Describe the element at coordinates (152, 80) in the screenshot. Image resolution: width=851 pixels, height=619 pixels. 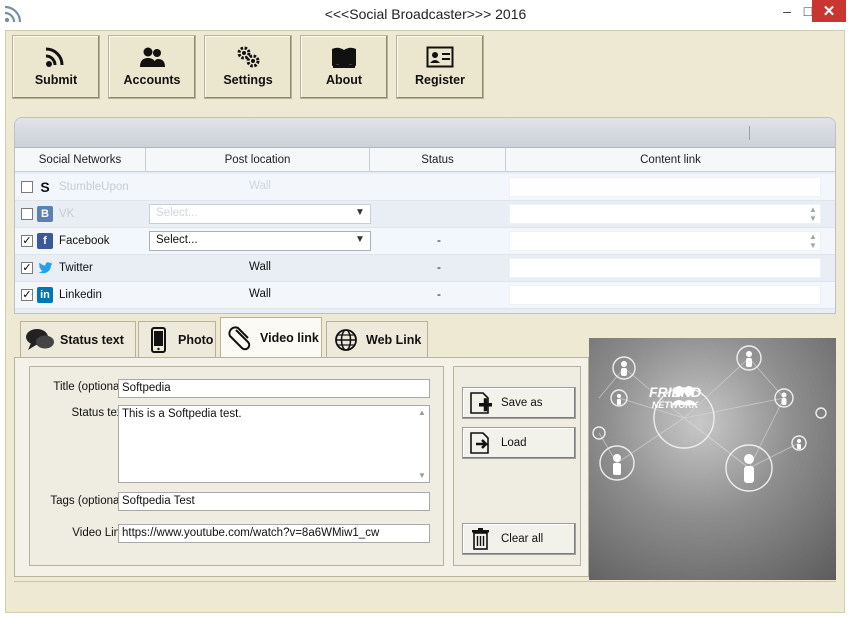
I see `accounts-label: Accounts` at that location.